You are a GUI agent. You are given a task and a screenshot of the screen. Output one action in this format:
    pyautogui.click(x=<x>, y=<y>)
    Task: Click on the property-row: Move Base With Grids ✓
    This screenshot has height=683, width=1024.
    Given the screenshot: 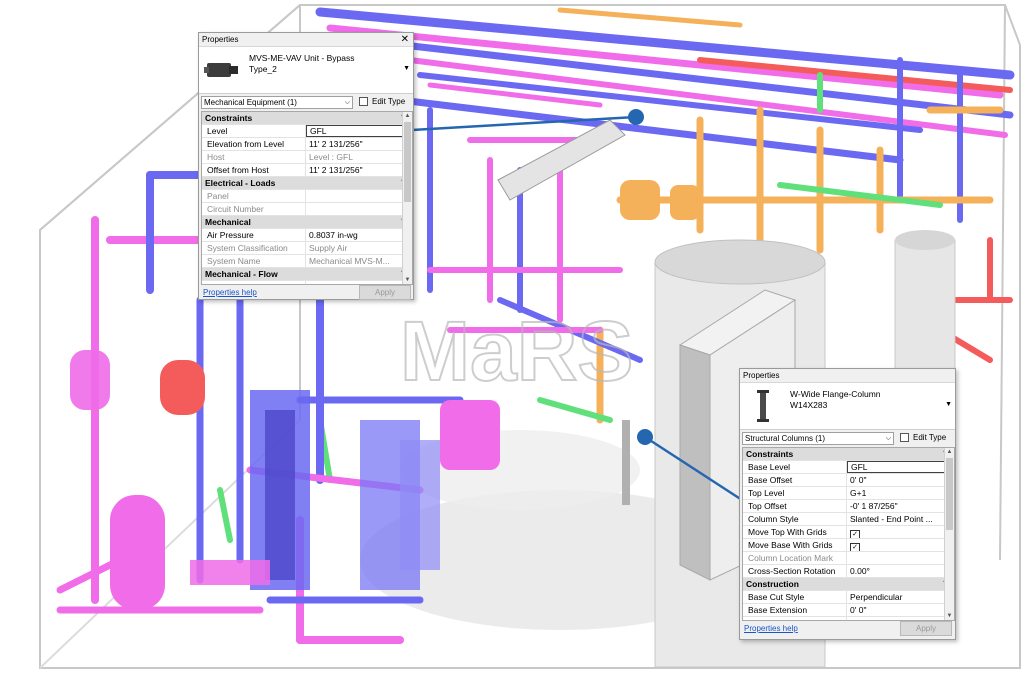 What is the action you would take?
    pyautogui.click(x=848, y=545)
    